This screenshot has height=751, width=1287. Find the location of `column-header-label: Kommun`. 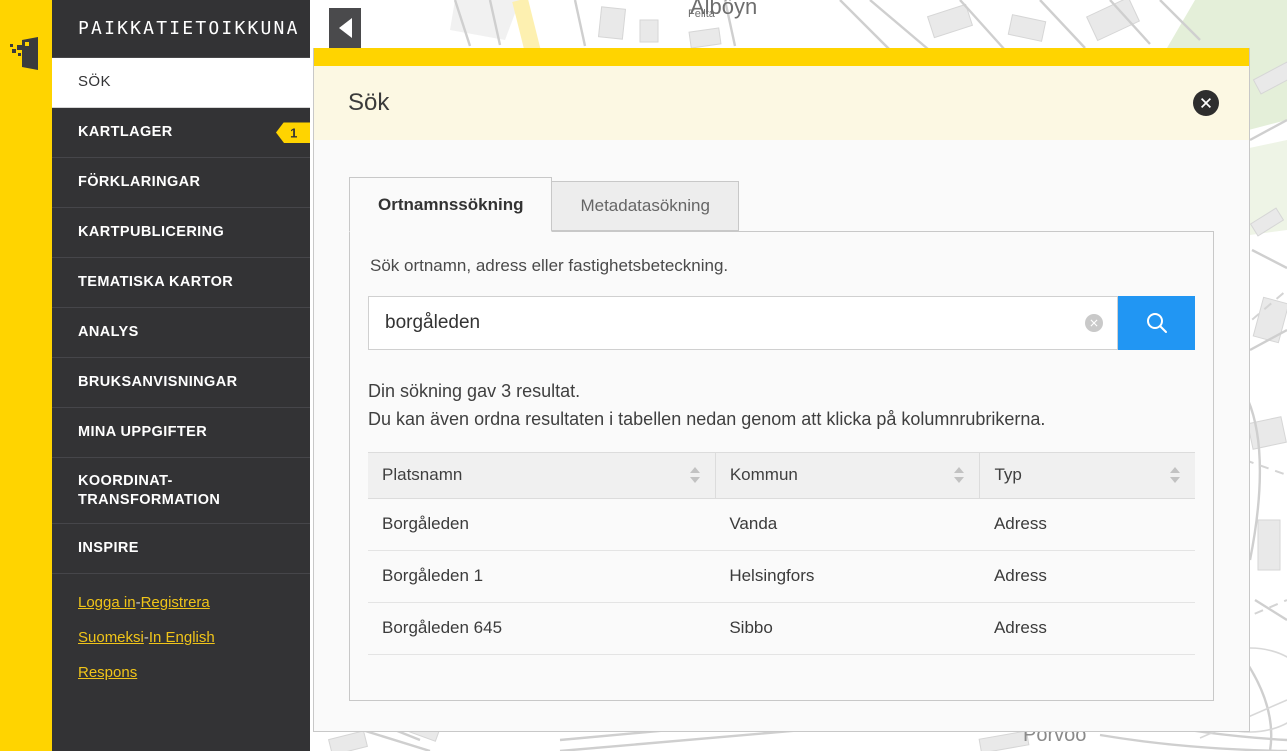

column-header-label: Kommun is located at coordinates (763, 475).